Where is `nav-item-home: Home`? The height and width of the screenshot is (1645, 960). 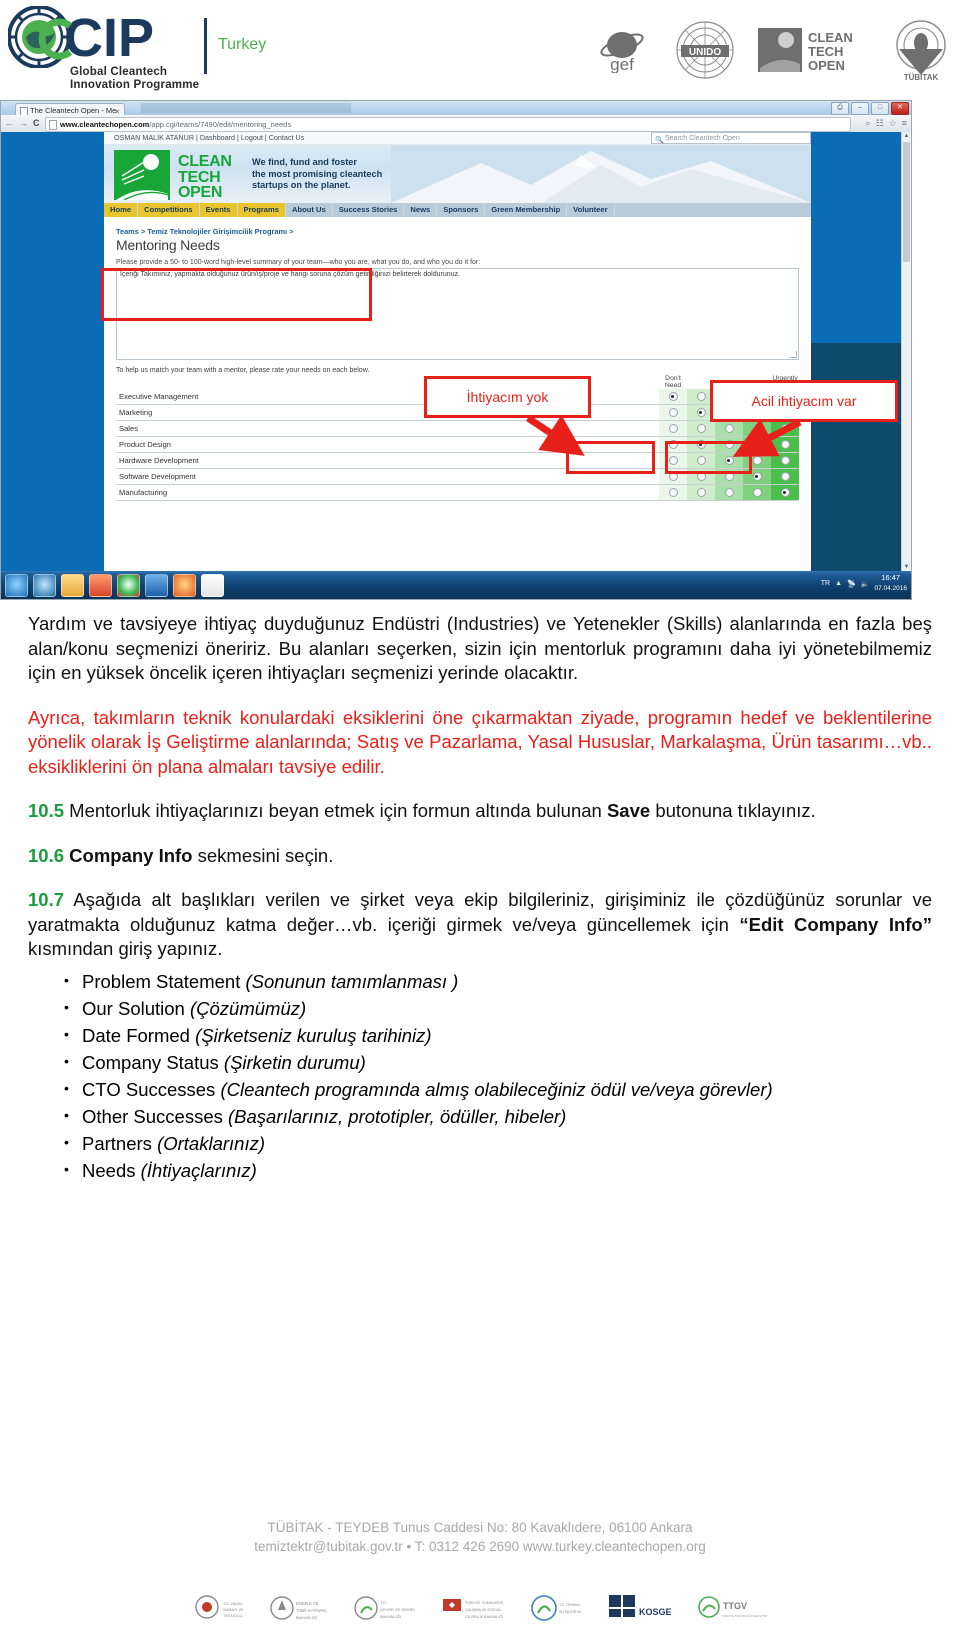
nav-item-home: Home is located at coordinates (121, 210).